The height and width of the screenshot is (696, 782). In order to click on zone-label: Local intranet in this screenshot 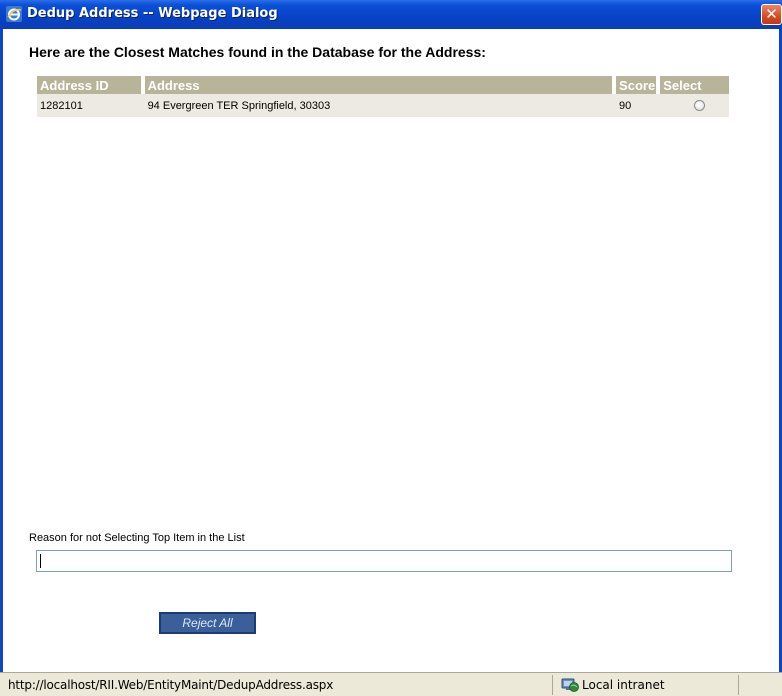, I will do `click(623, 685)`.